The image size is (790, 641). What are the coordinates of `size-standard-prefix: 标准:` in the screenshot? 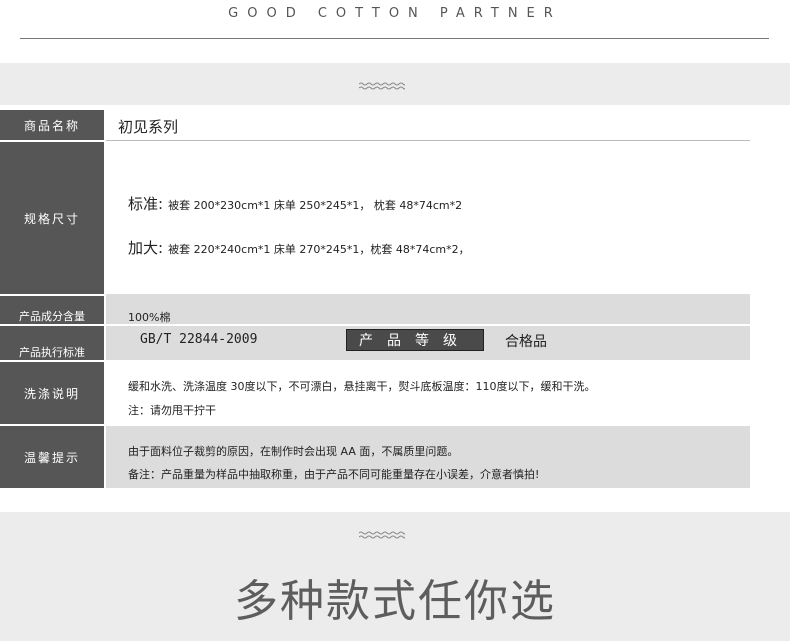 It's located at (146, 204).